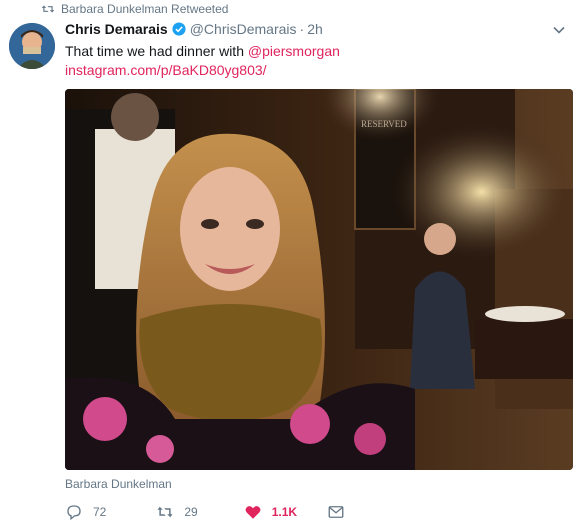  Describe the element at coordinates (294, 51) in the screenshot. I see `mention-link: @piersmorgan` at that location.